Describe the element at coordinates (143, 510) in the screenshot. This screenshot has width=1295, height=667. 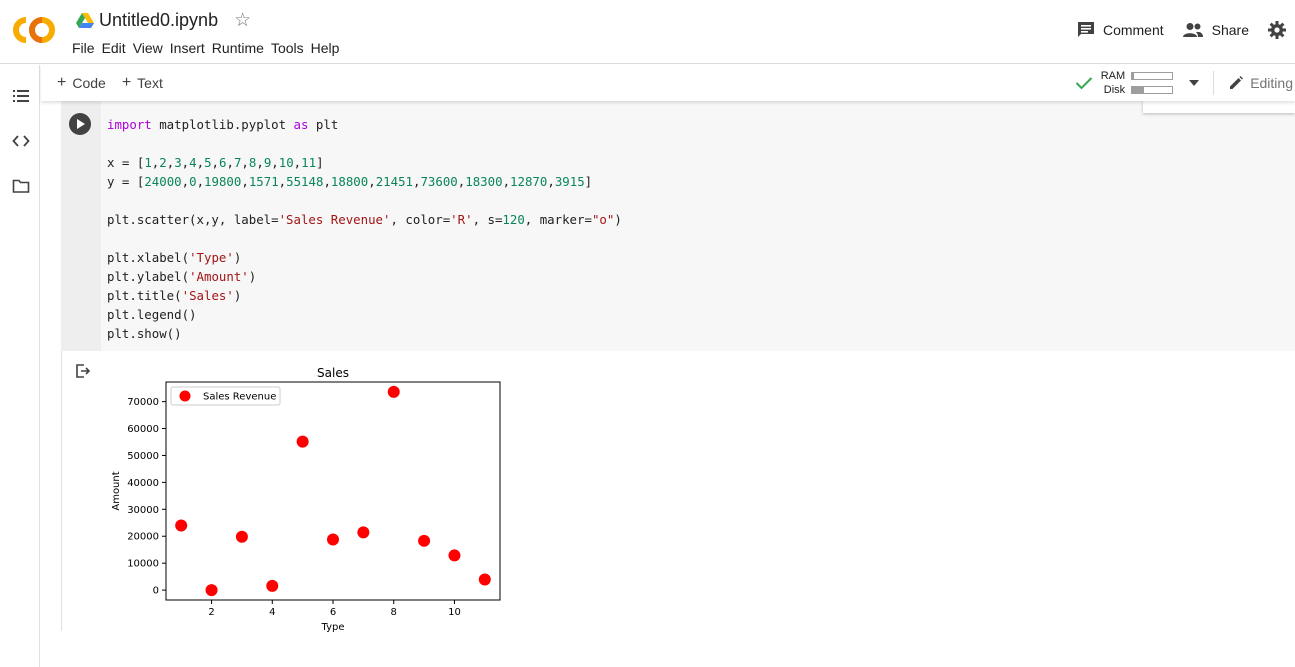
I see `y-tick-label: 30000` at that location.